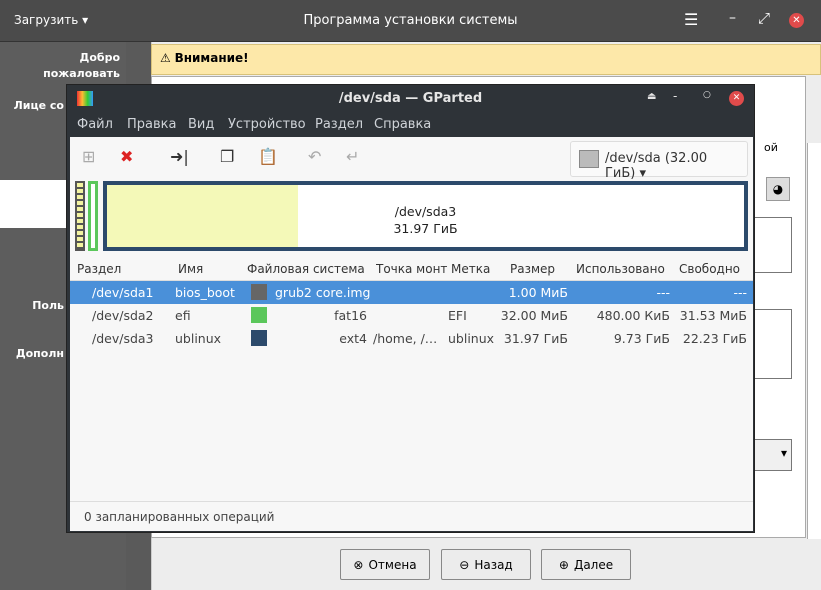  What do you see at coordinates (34, 106) in the screenshot?
I see `sidebar-item-license: Лице со` at bounding box center [34, 106].